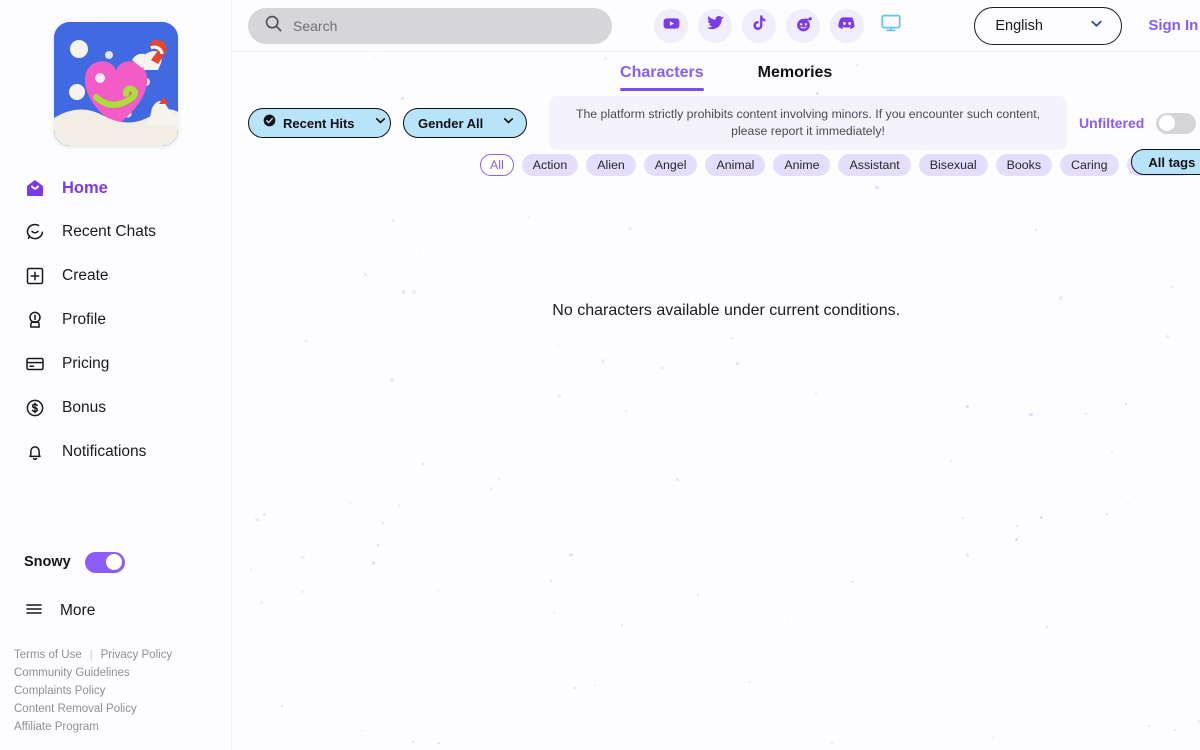  Describe the element at coordinates (84, 407) in the screenshot. I see `sidebar-item-label: Bonus` at that location.